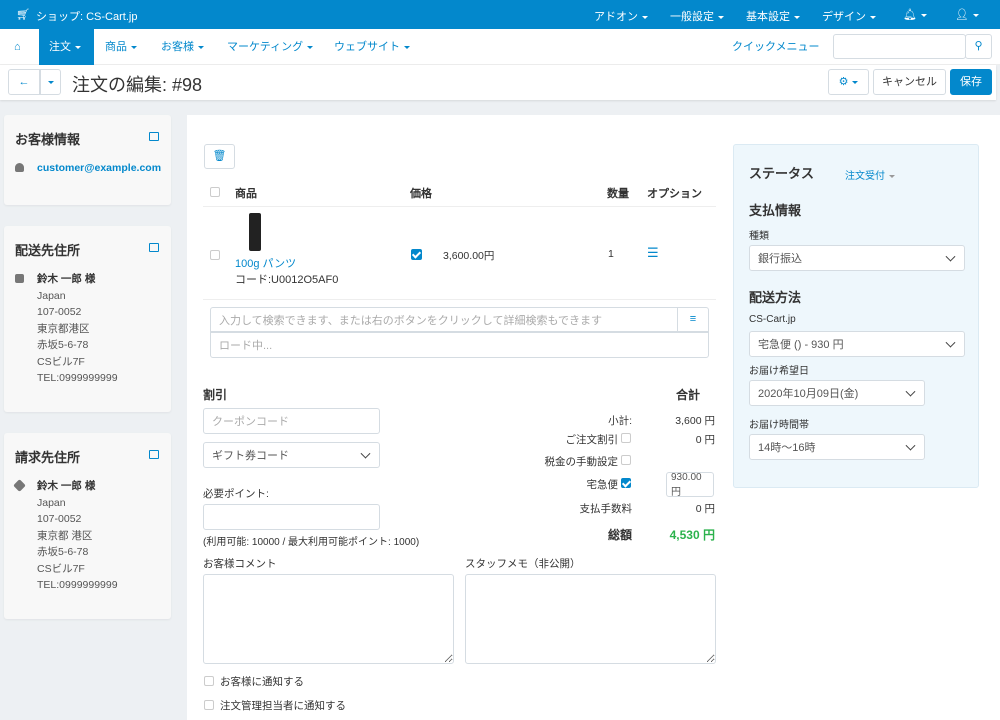 The width and height of the screenshot is (1000, 720). Describe the element at coordinates (209, 681) in the screenshot. I see `notify-customer-checkbox` at that location.